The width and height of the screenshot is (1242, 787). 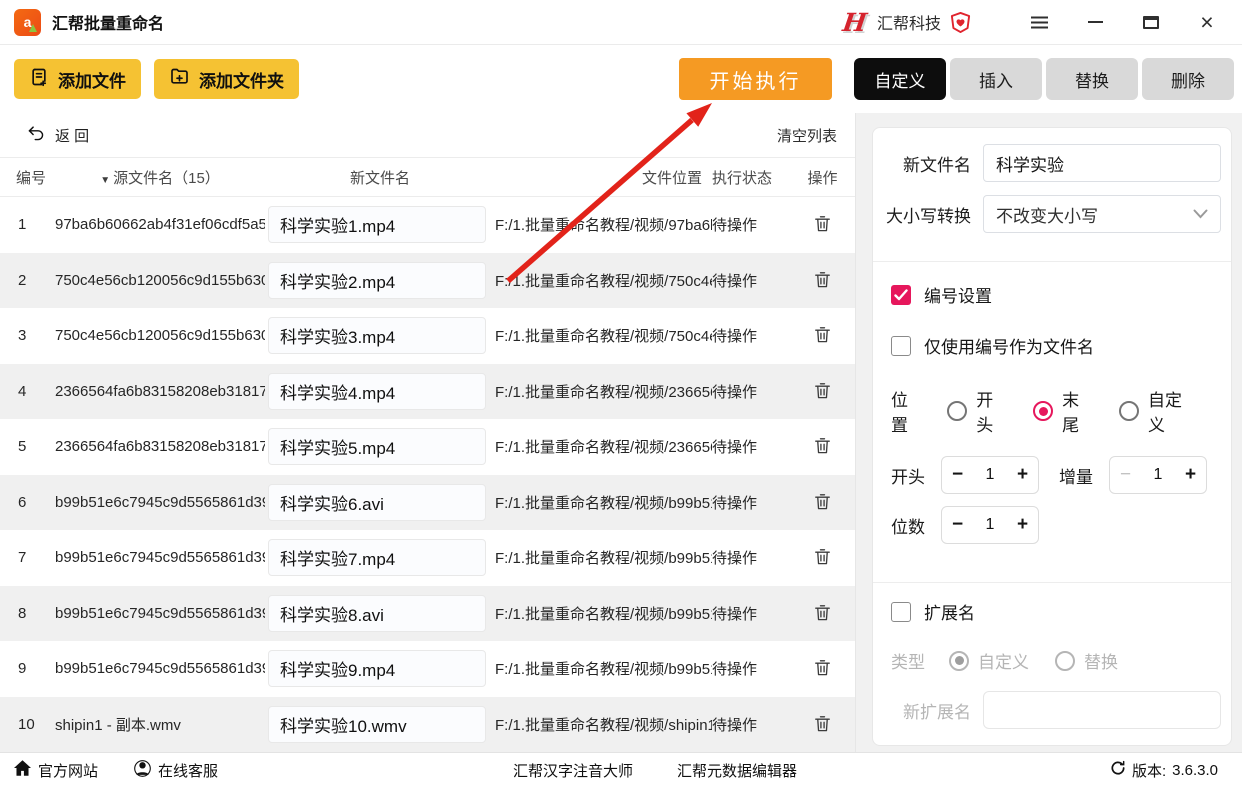 I want to click on new-name-input: 科学实验8.avi, so click(x=377, y=613).